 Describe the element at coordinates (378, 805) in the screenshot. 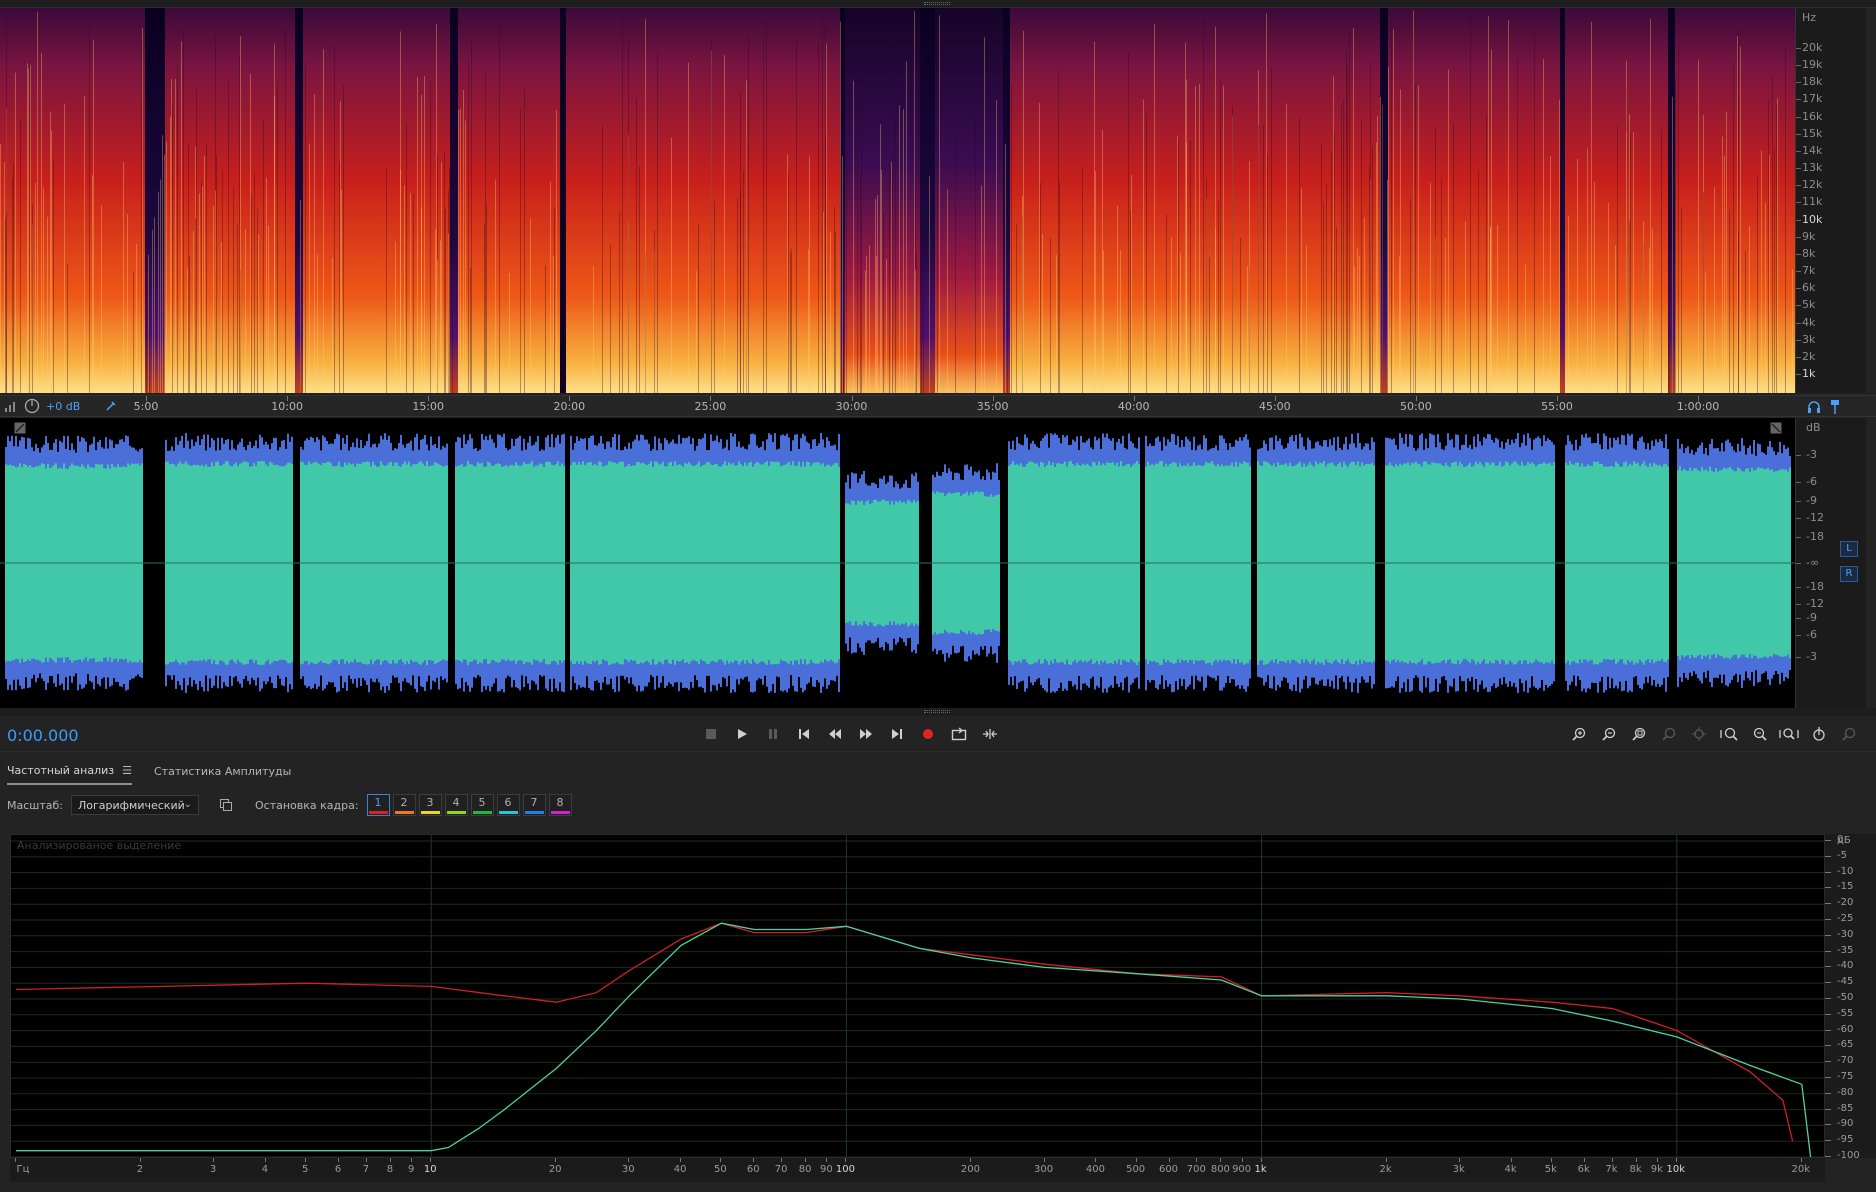

I see `freeze-frame-1: 1` at that location.